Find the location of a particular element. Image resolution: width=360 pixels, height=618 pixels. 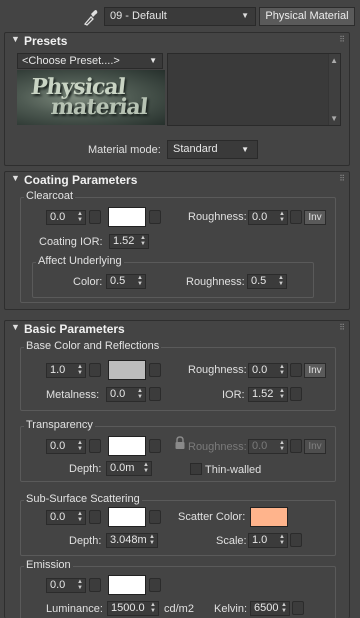

base-color-map-button is located at coordinates (155, 370).